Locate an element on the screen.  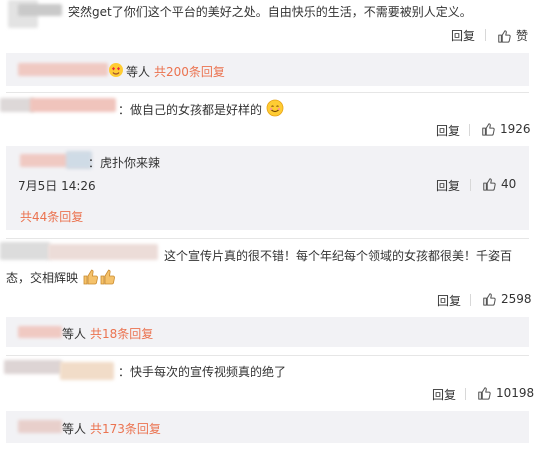
view-replies-link: 共44条回复 is located at coordinates (51, 216).